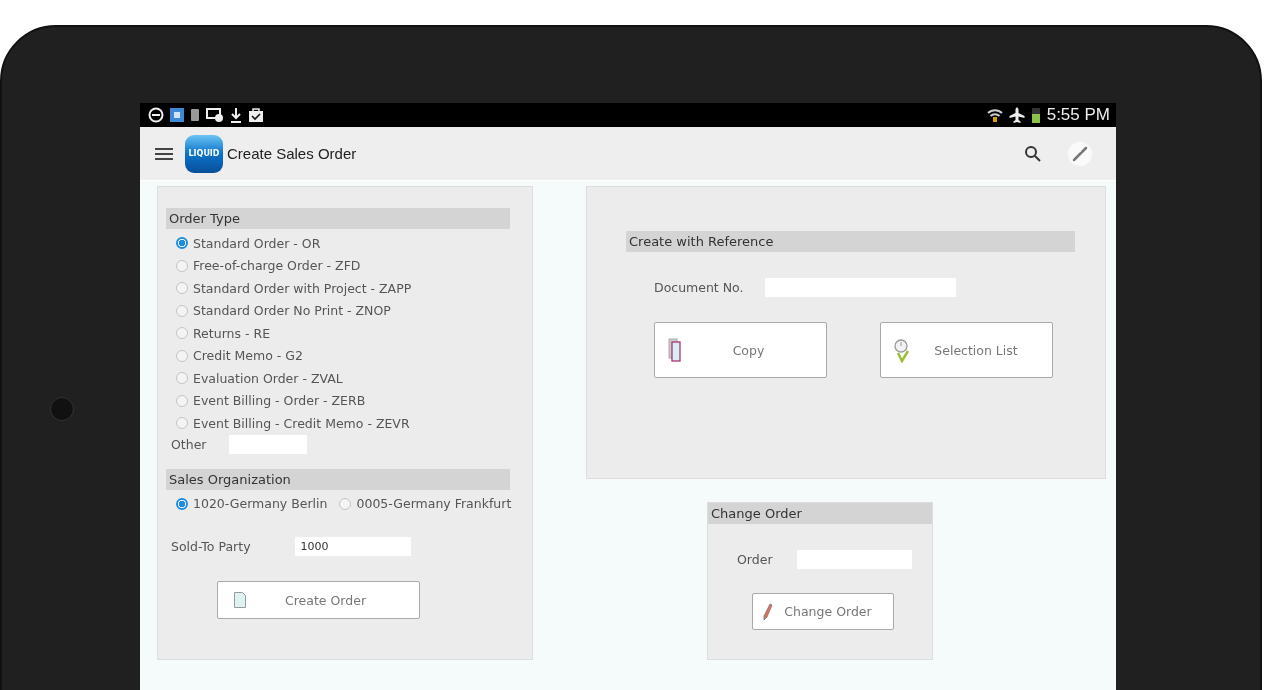  What do you see at coordinates (189, 444) in the screenshot?
I see `other-label: Other` at bounding box center [189, 444].